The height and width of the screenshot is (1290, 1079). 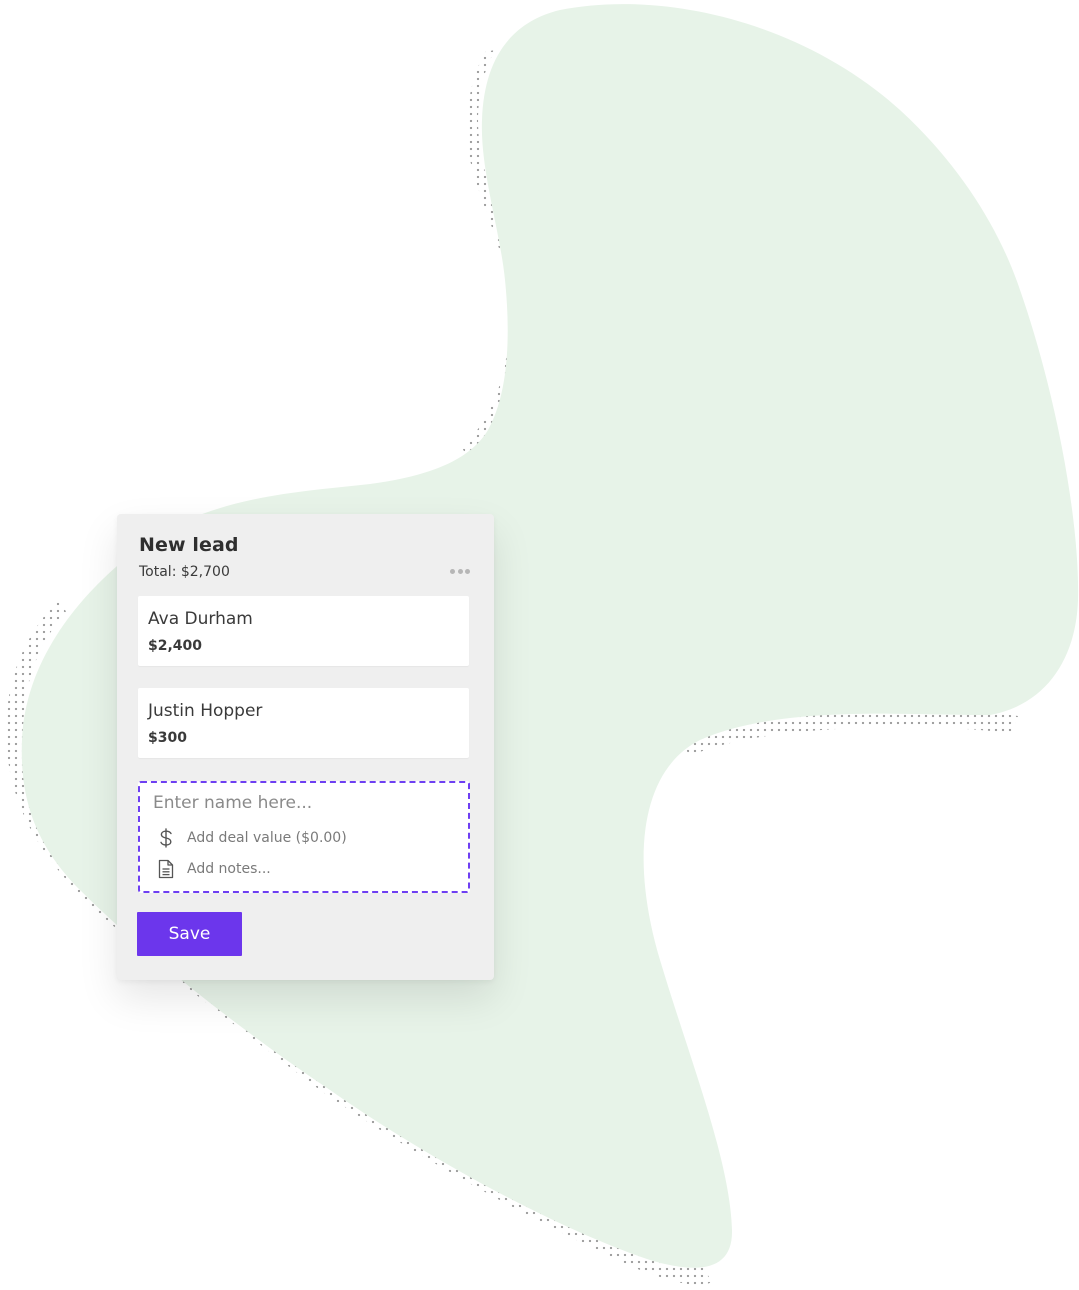 What do you see at coordinates (166, 838) in the screenshot?
I see `dollar-icon` at bounding box center [166, 838].